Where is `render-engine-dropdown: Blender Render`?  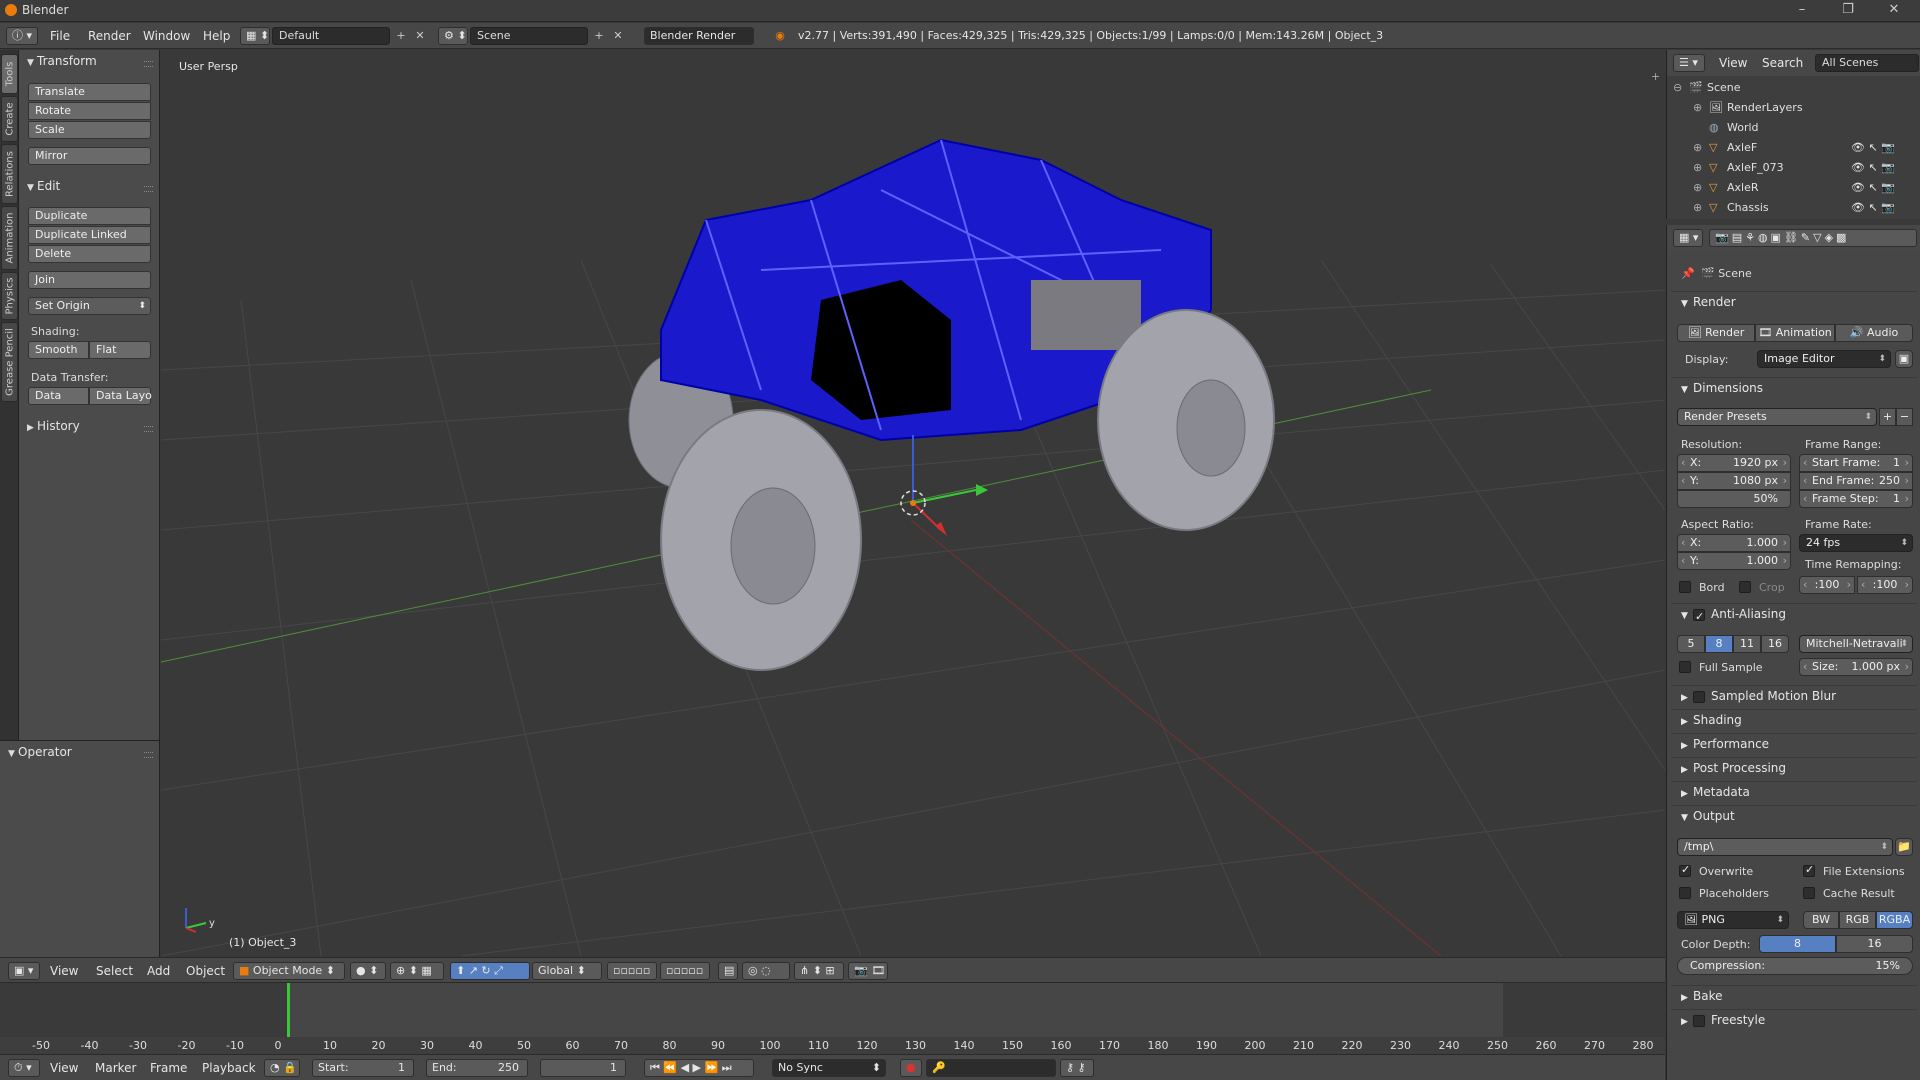
render-engine-dropdown: Blender Render is located at coordinates (699, 36).